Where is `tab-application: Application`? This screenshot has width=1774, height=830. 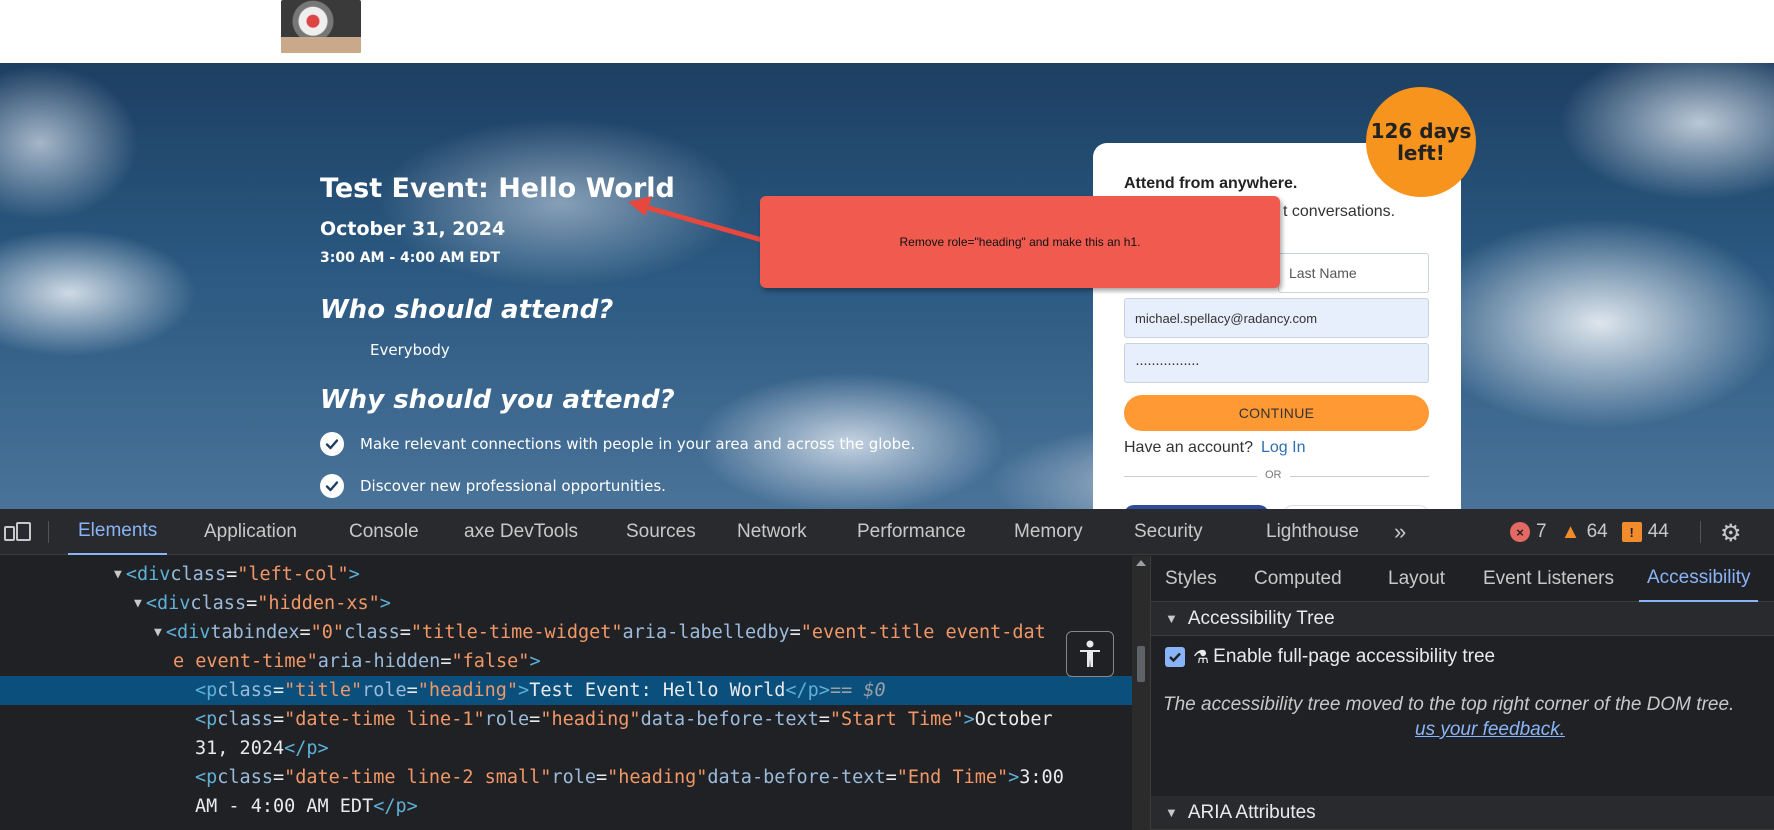
tab-application: Application is located at coordinates (250, 532).